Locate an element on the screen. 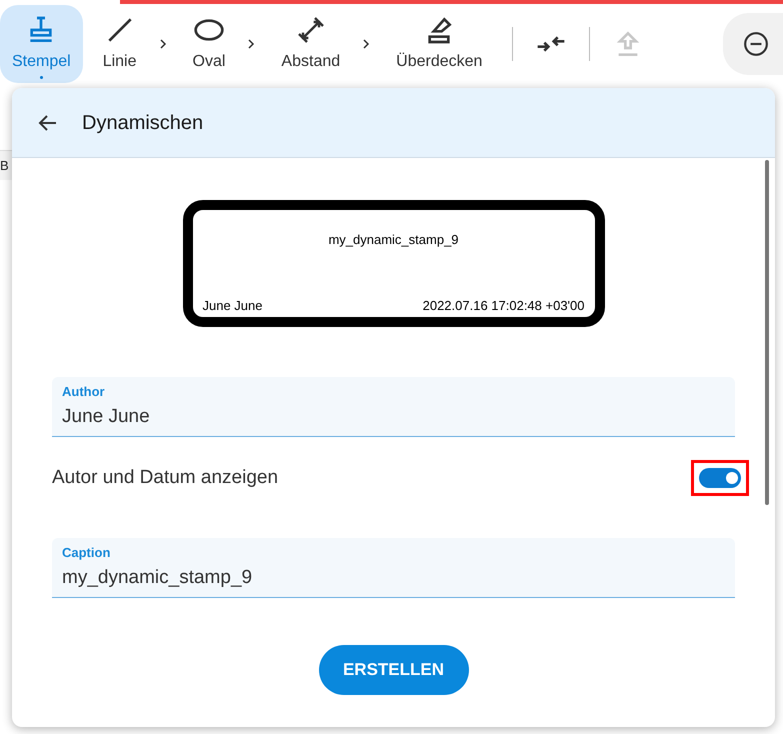 Image resolution: width=783 pixels, height=734 pixels. create-button: ERSTELLEN is located at coordinates (393, 670).